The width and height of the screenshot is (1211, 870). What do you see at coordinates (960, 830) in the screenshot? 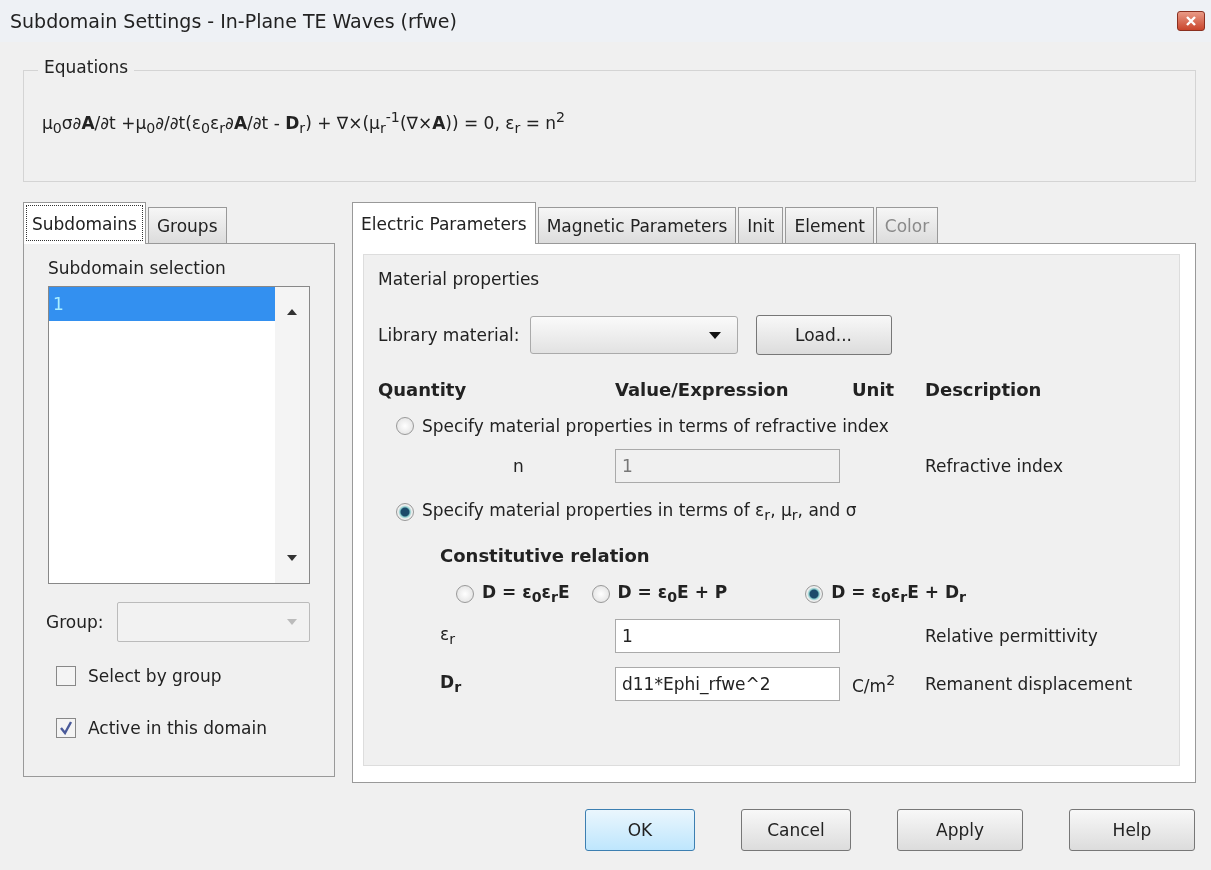
I see `dialog-button: Apply` at bounding box center [960, 830].